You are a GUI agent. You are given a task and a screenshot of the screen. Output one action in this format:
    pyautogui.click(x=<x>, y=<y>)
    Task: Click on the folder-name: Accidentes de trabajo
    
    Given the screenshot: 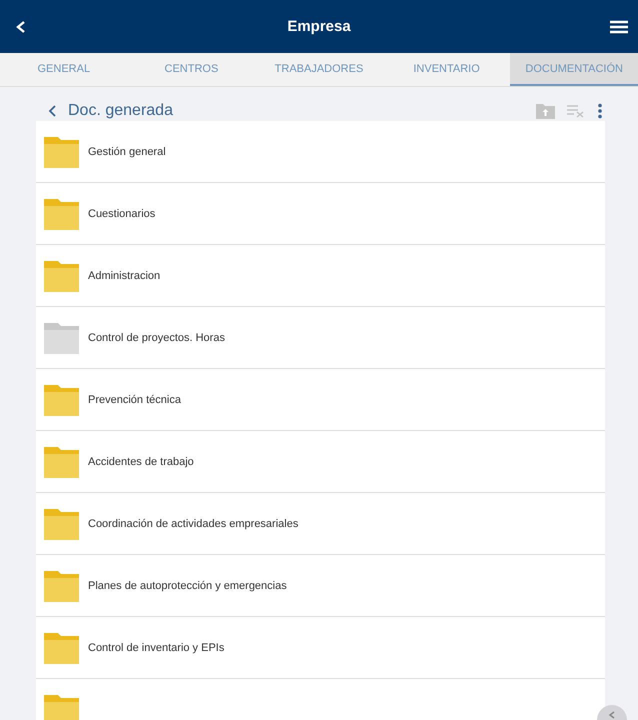 What is the action you would take?
    pyautogui.click(x=141, y=462)
    